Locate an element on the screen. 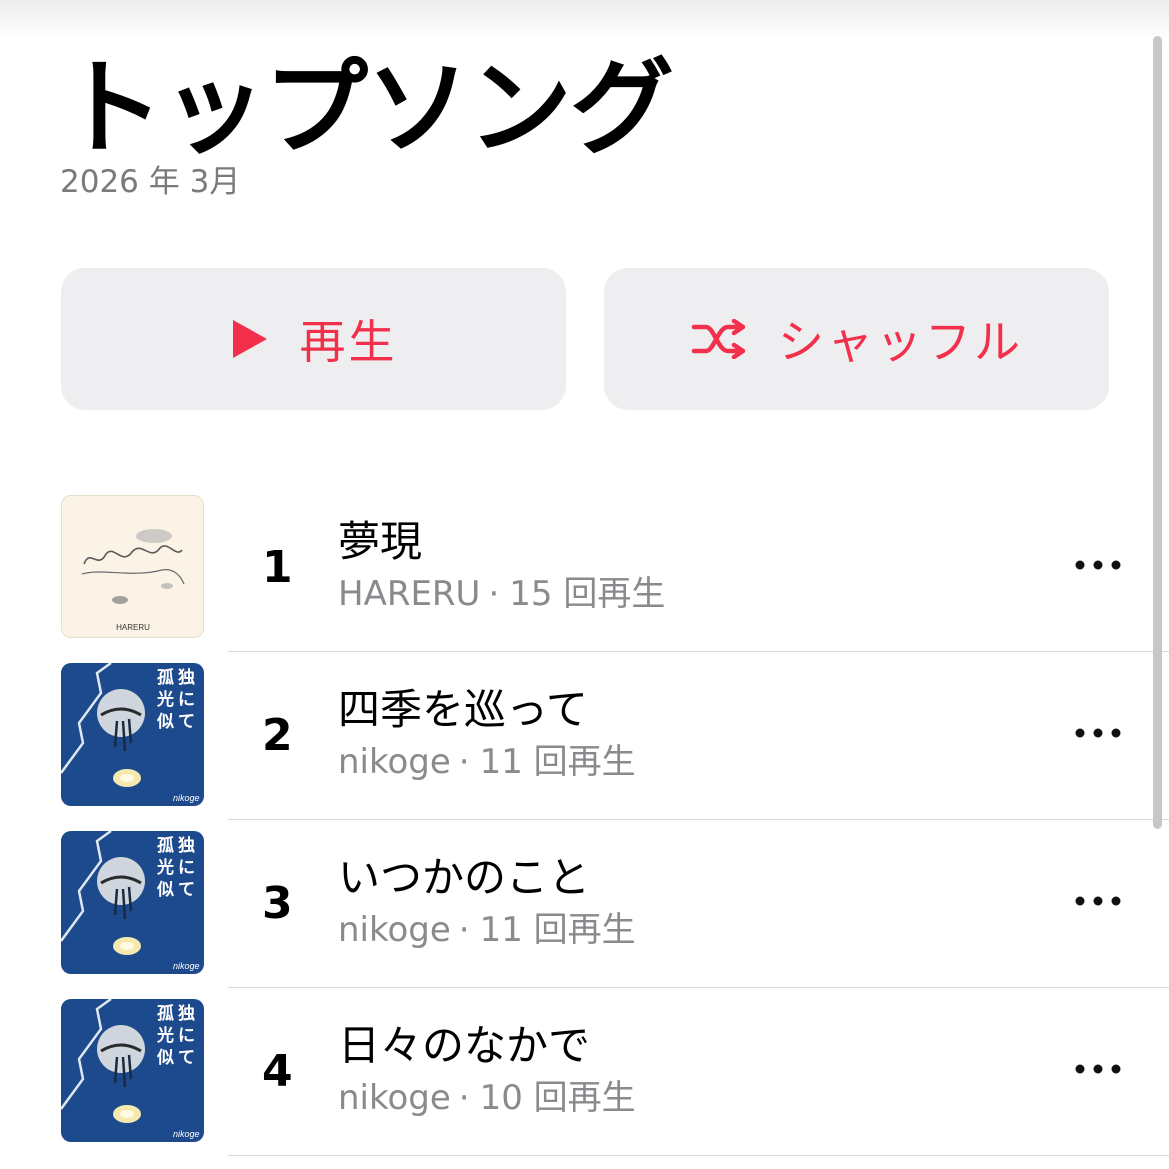  play-button: 再生 is located at coordinates (313, 339).